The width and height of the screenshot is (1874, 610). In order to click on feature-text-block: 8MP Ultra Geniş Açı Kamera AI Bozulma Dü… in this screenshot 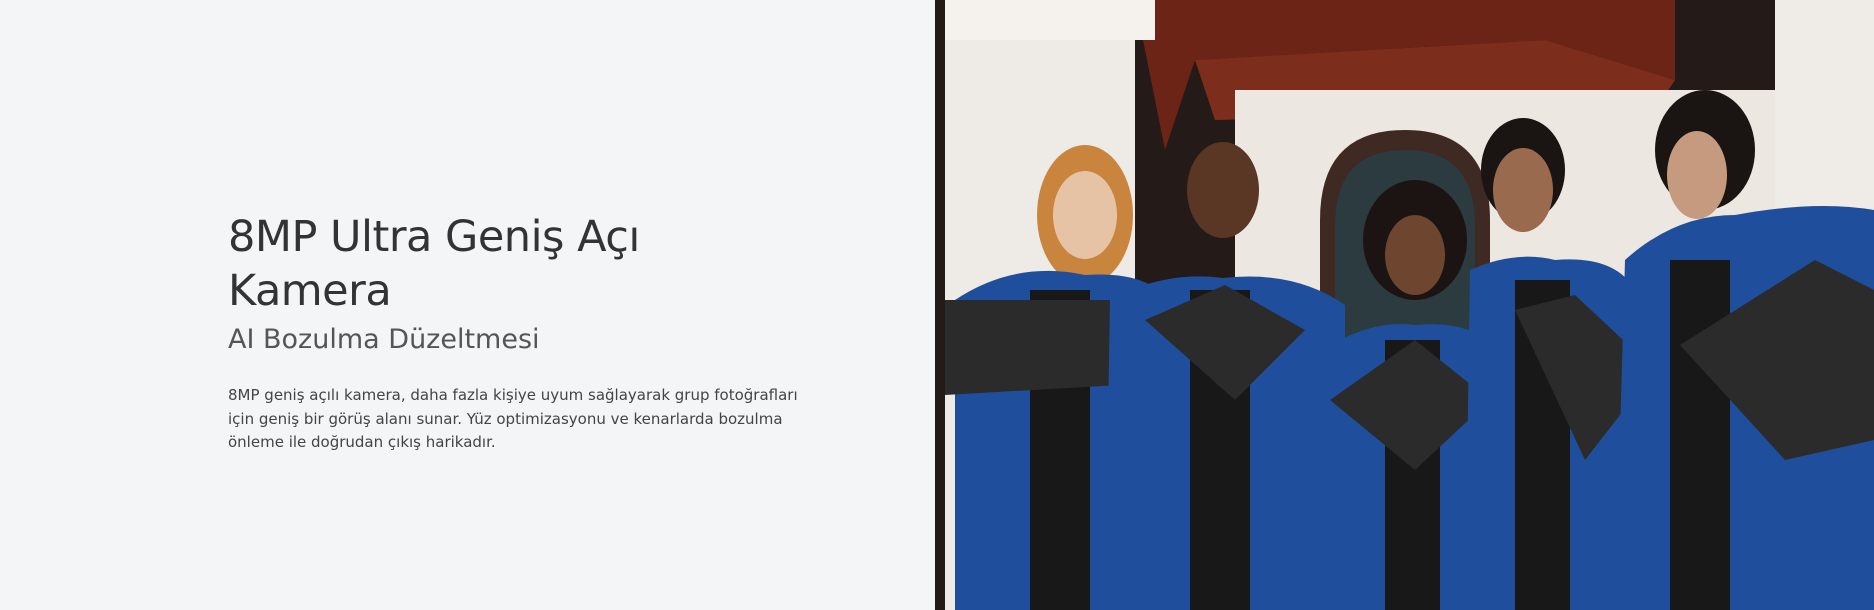, I will do `click(518, 332)`.